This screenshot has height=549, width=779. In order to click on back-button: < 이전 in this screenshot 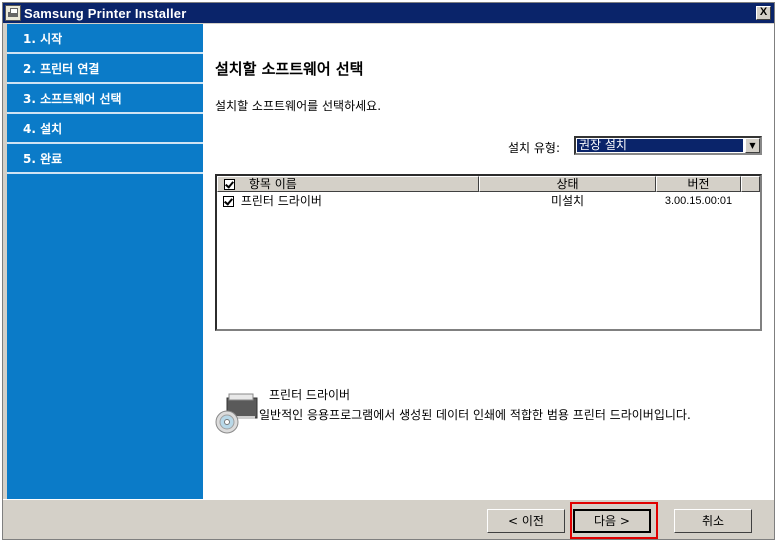, I will do `click(526, 521)`.